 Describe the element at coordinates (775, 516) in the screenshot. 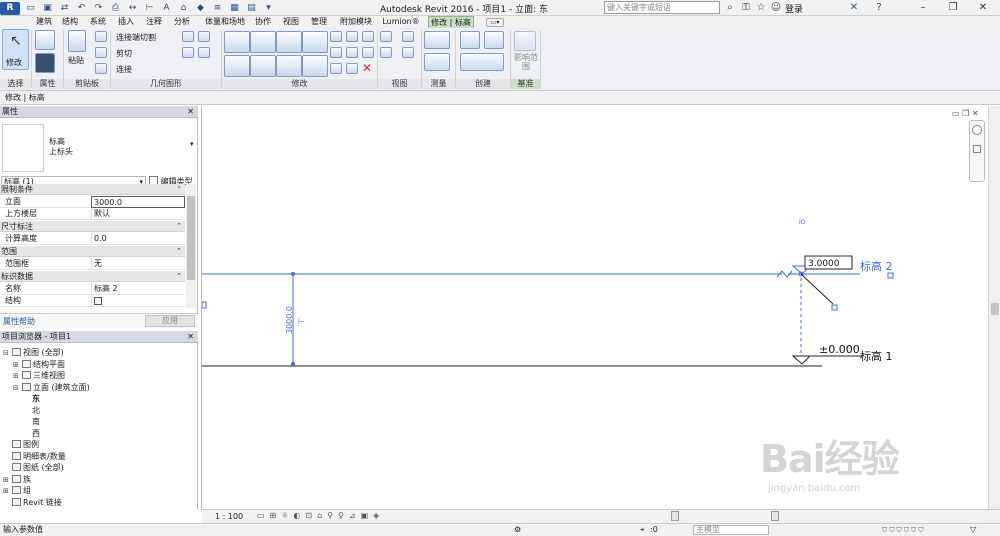

I see `horizontal-scrollbar-thumb` at that location.